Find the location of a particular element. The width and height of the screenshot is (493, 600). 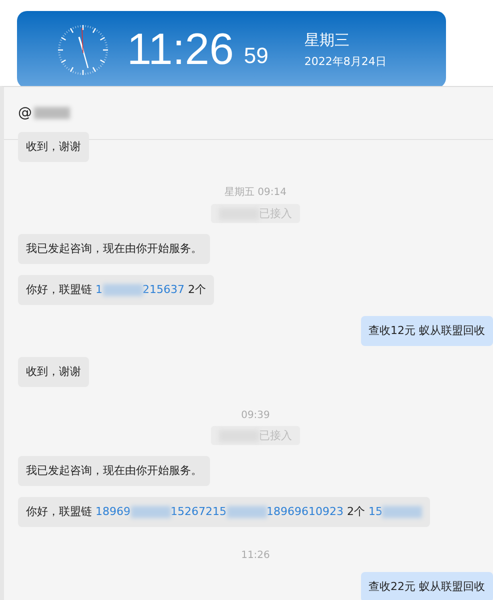

phone-link: 1 is located at coordinates (99, 289).